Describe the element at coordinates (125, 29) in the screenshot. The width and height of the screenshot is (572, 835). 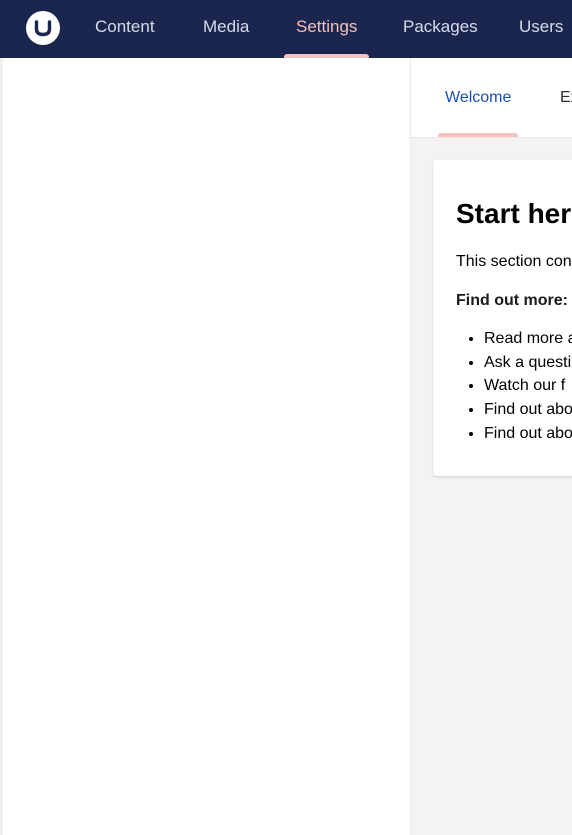
I see `nav-content: Content` at that location.